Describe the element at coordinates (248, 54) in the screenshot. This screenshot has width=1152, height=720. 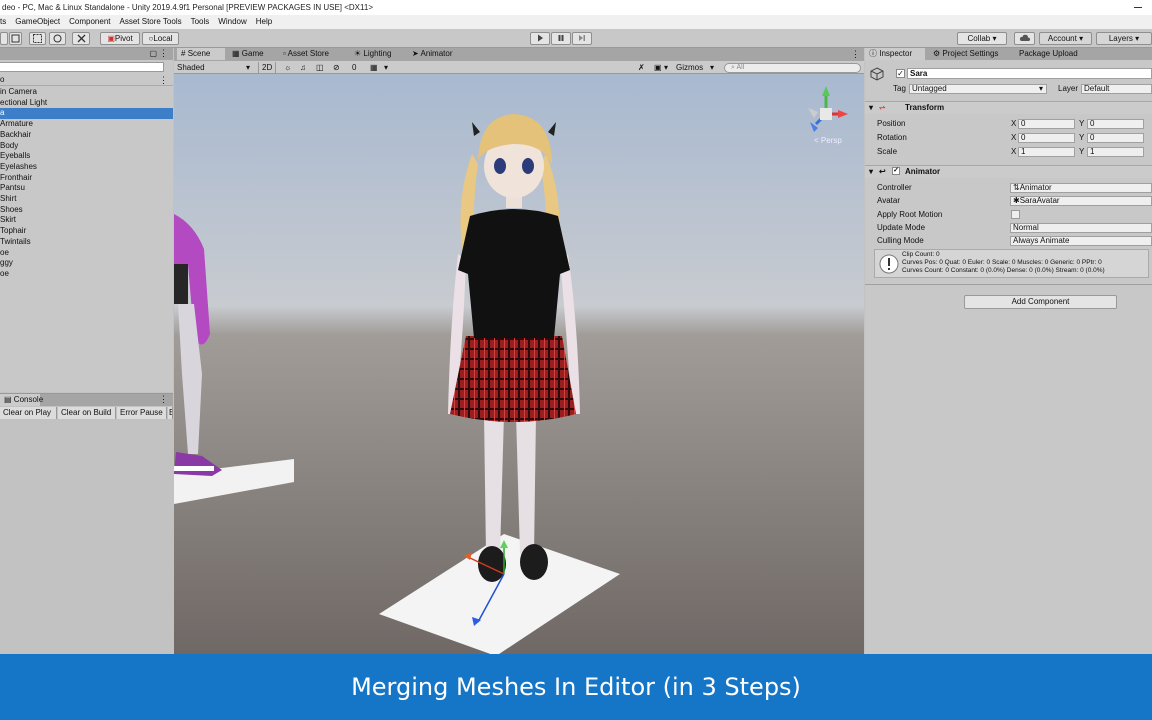
I see `tab-game: ▦ Game` at that location.